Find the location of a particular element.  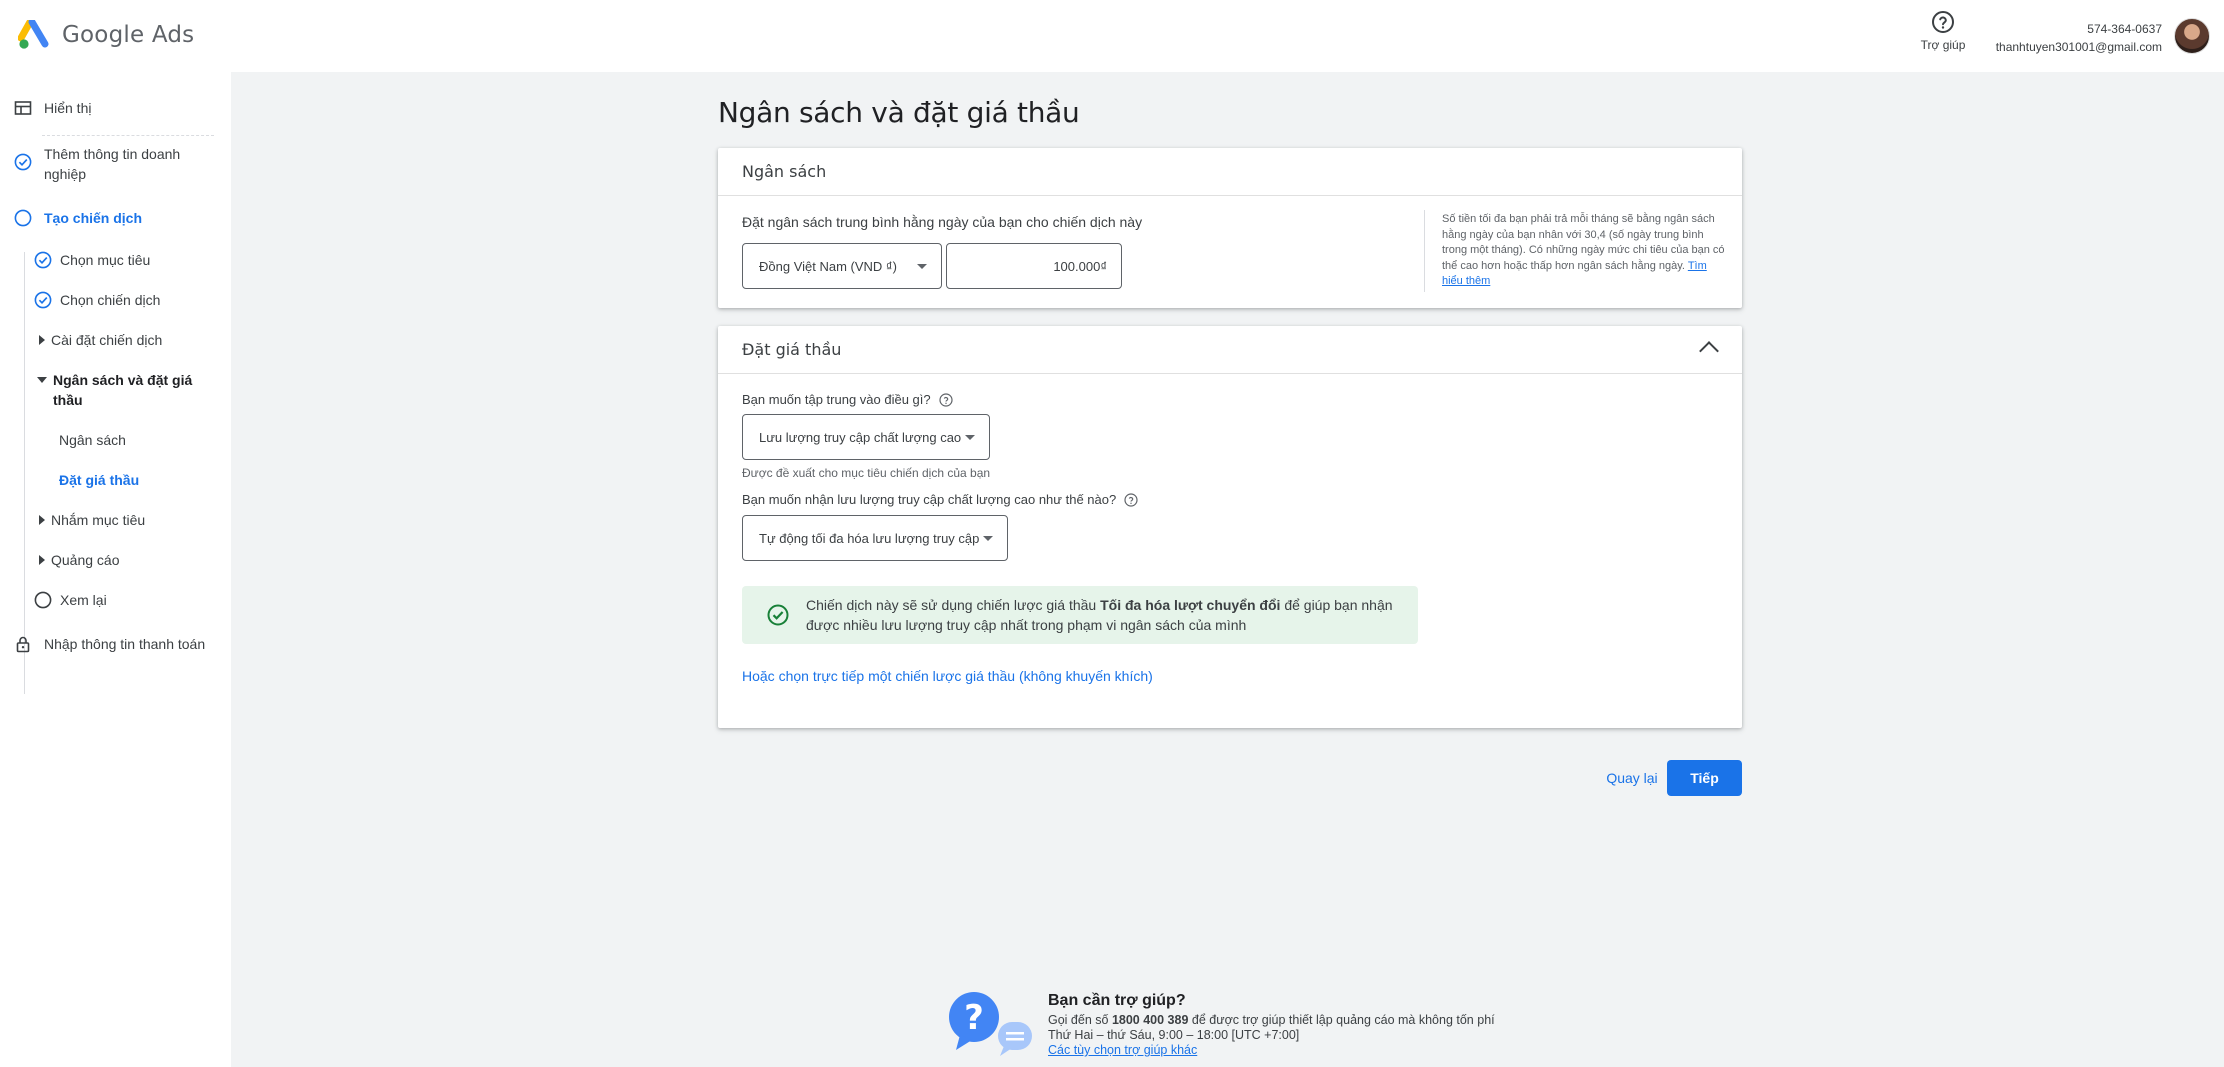

account-email: thanhtuyen301001@gmail.com is located at coordinates (2078, 47).